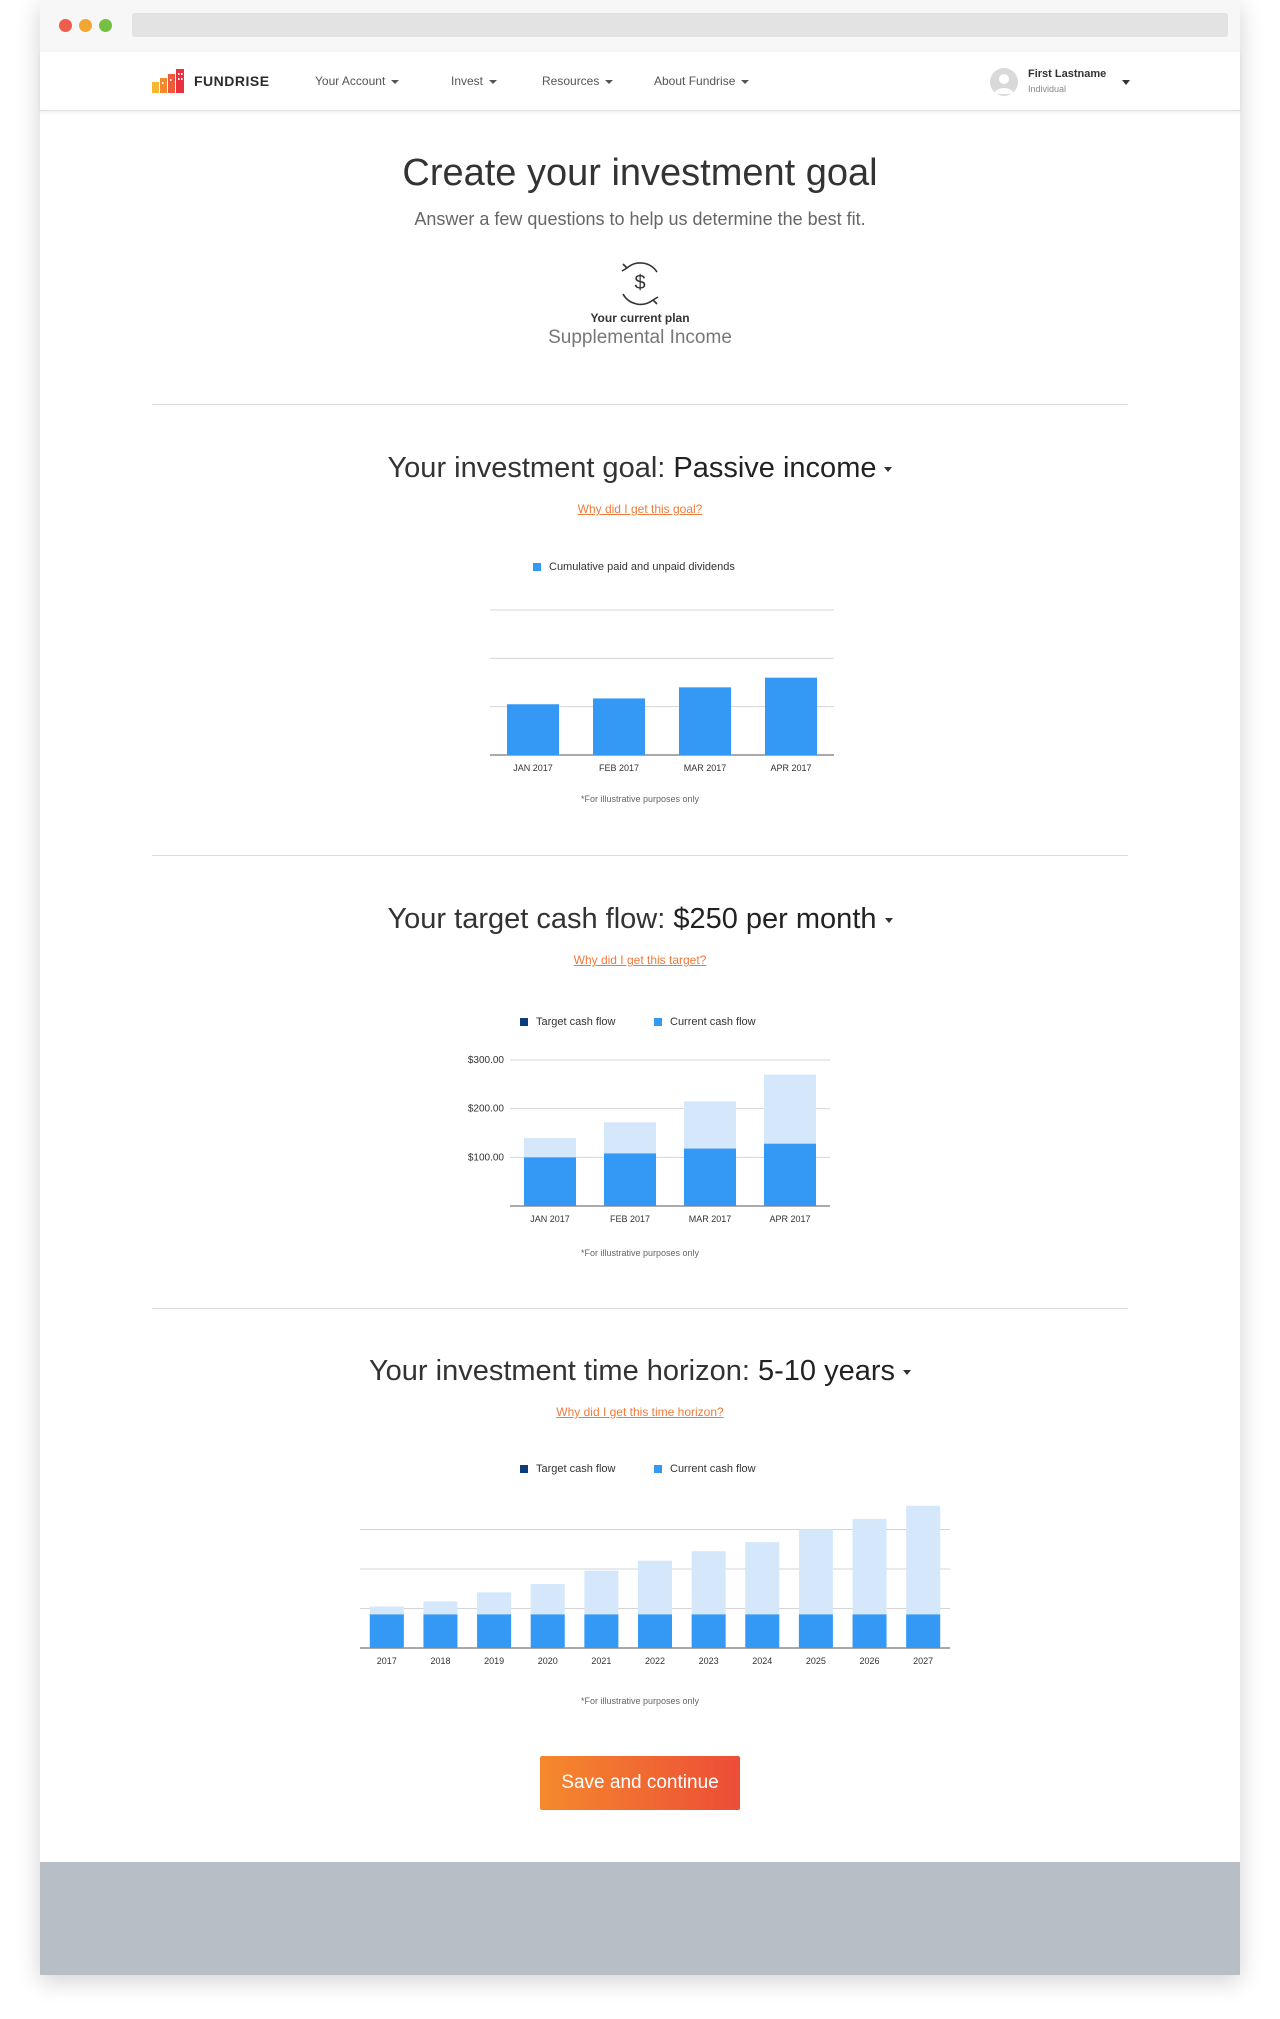 The height and width of the screenshot is (2019, 1280). I want to click on maximize-window-icon, so click(105, 25).